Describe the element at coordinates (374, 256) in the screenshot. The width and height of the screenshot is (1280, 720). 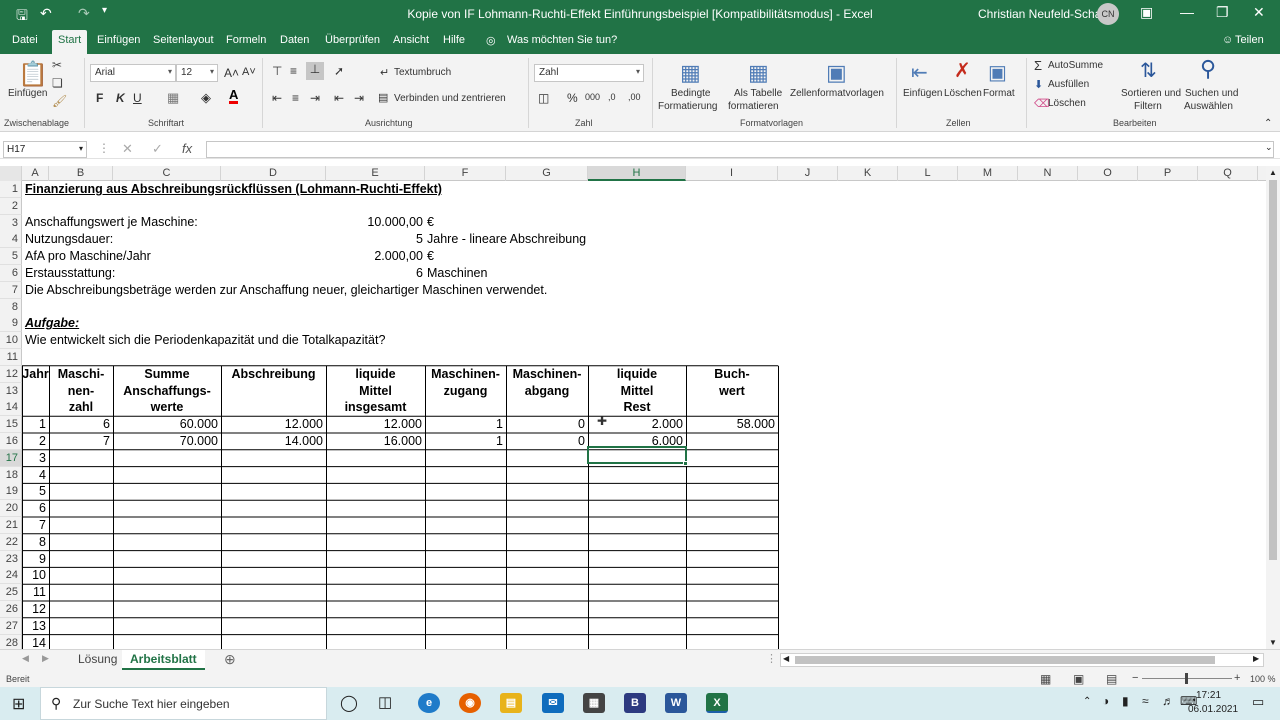
I see `param-value: 2.000,00` at that location.